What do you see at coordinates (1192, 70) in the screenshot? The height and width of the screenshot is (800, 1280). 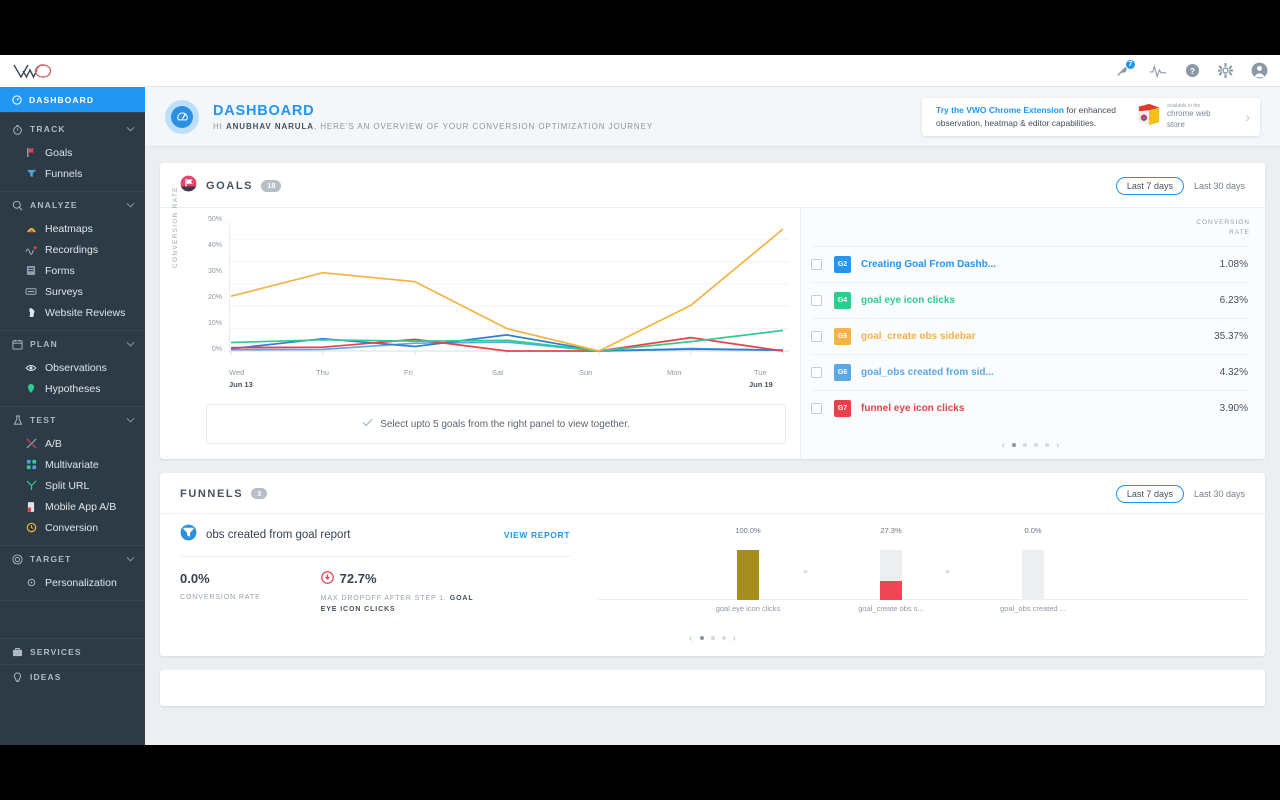 I see `help-icon: ?` at bounding box center [1192, 70].